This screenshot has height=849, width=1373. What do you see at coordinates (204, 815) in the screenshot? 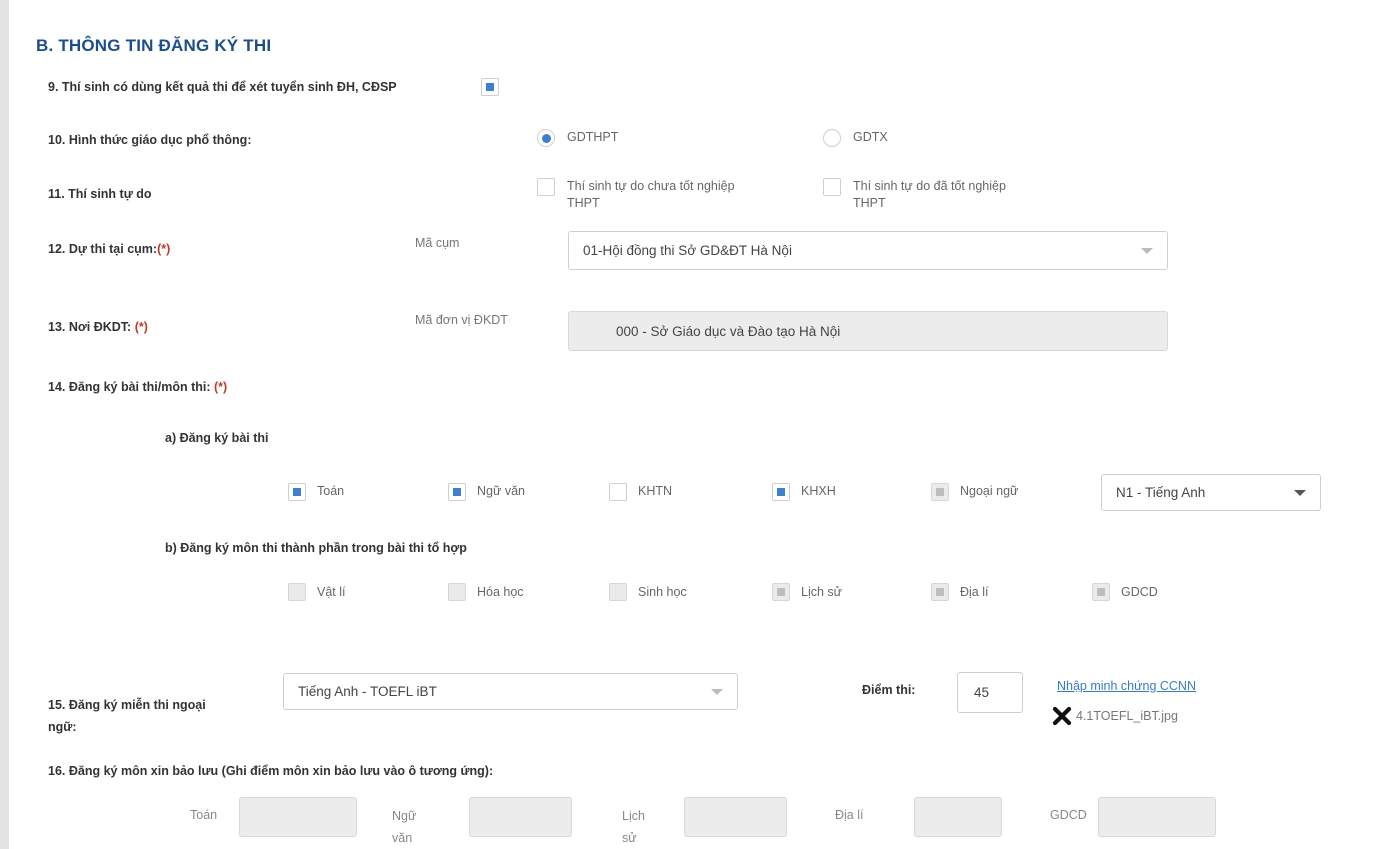
I see `reserve-toan-label: Toán` at bounding box center [204, 815].